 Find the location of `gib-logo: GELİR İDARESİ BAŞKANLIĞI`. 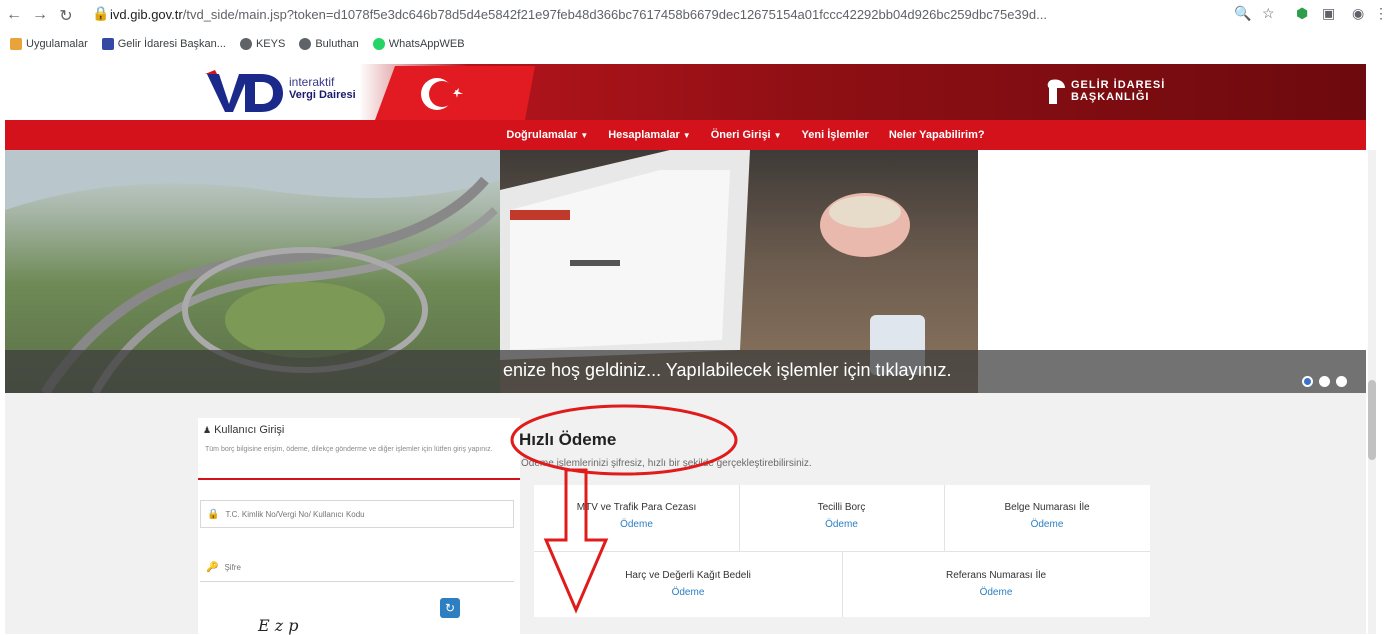

gib-logo: GELİR İDARESİ BAŞKANLIĞI is located at coordinates (1105, 91).